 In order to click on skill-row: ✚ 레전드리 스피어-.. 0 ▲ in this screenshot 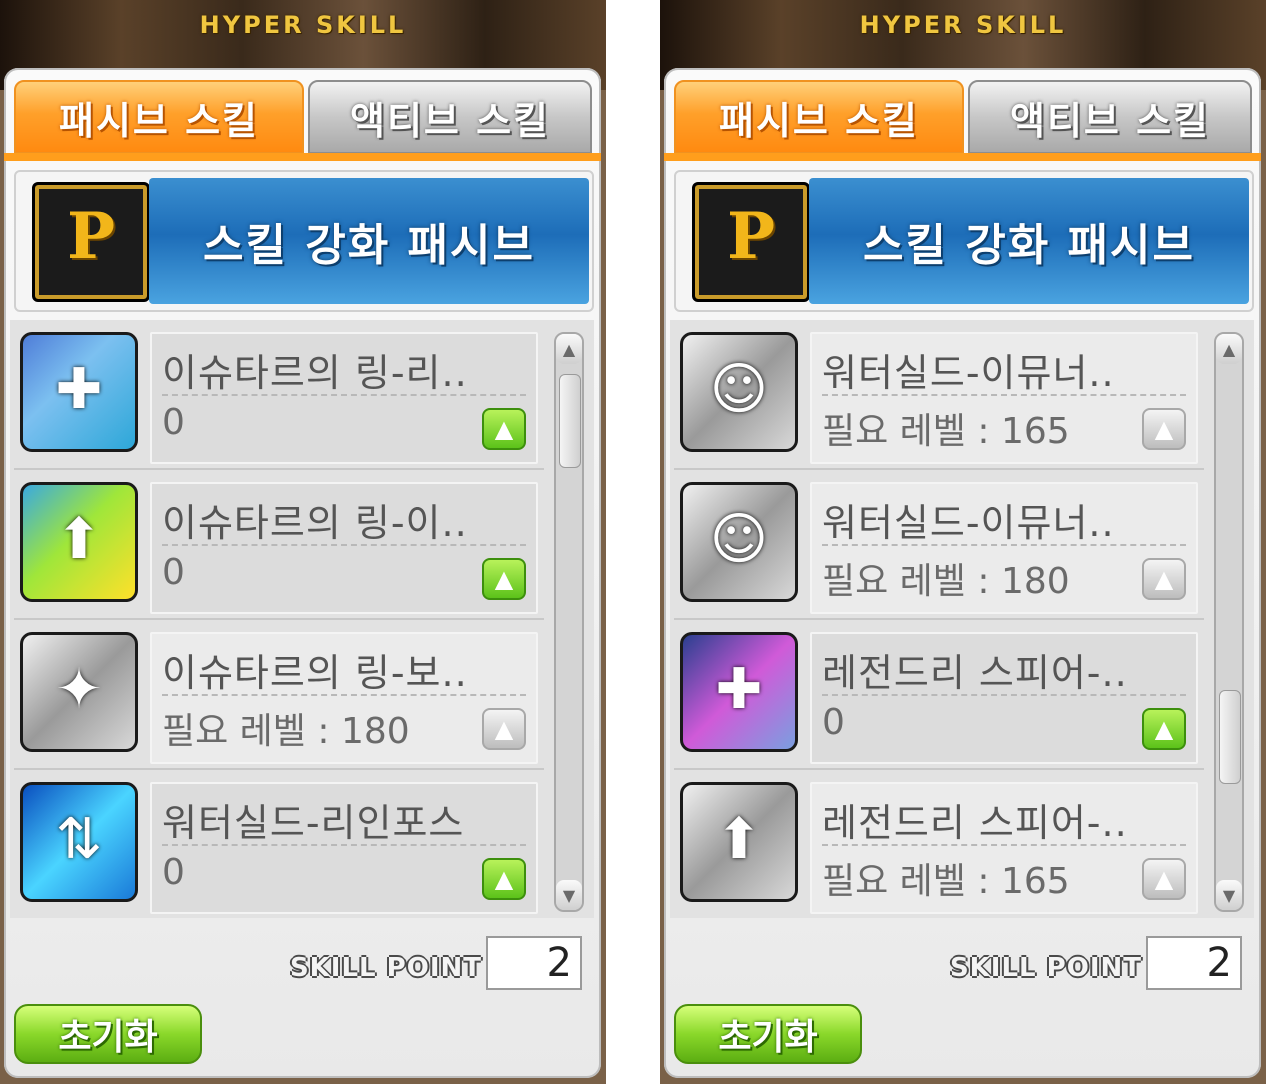, I will do `click(939, 698)`.